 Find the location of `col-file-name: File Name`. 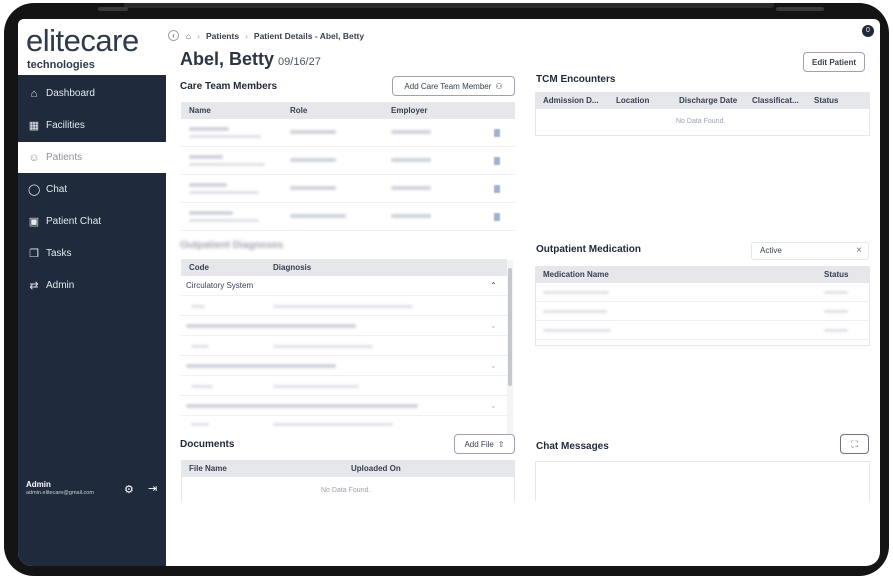

col-file-name: File Name is located at coordinates (208, 468).